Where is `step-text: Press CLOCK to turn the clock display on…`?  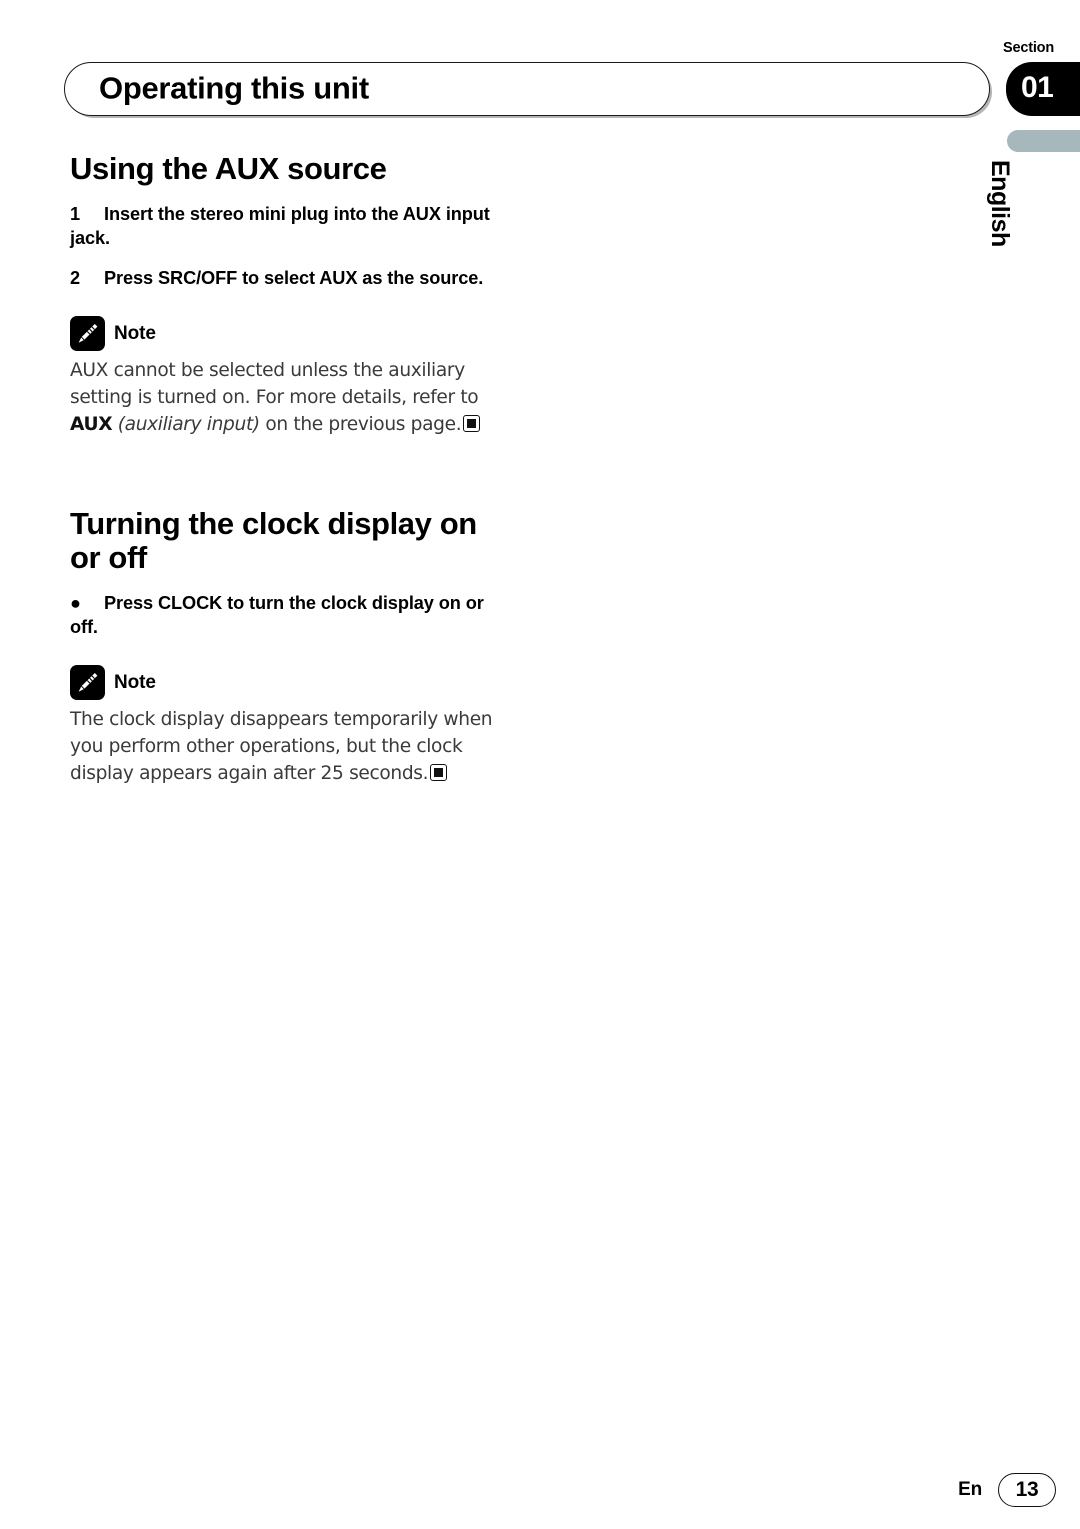
step-text: Press CLOCK to turn the clock display on… is located at coordinates (277, 615).